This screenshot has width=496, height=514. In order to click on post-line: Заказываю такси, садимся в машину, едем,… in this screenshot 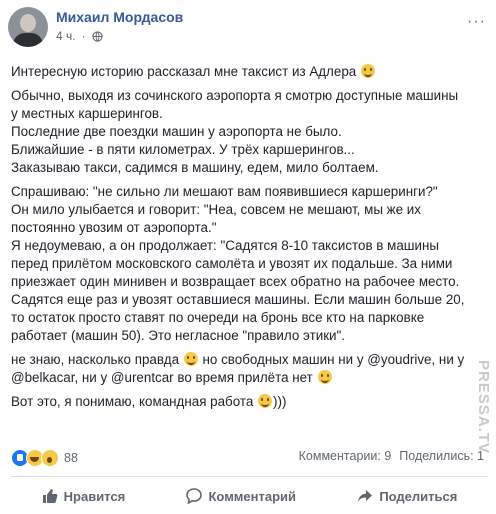, I will do `click(195, 167)`.